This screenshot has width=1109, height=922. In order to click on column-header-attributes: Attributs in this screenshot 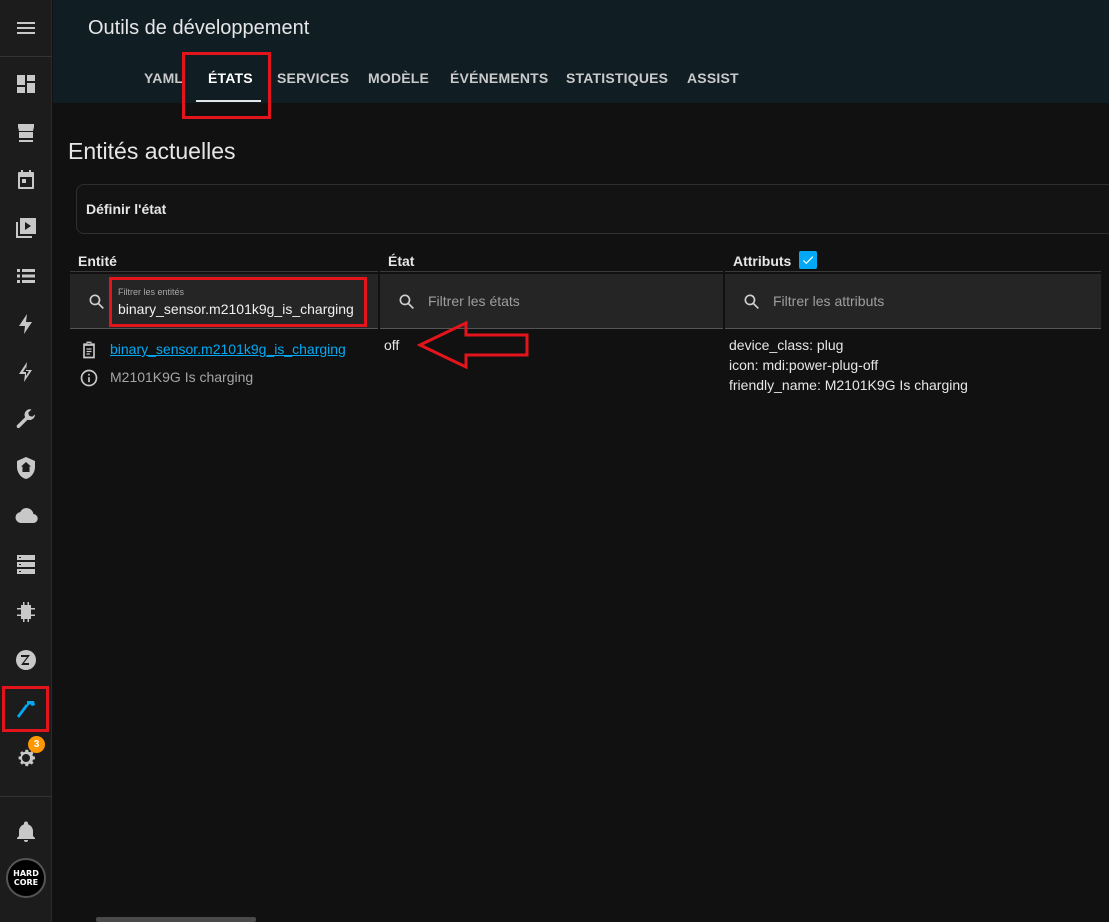, I will do `click(762, 261)`.